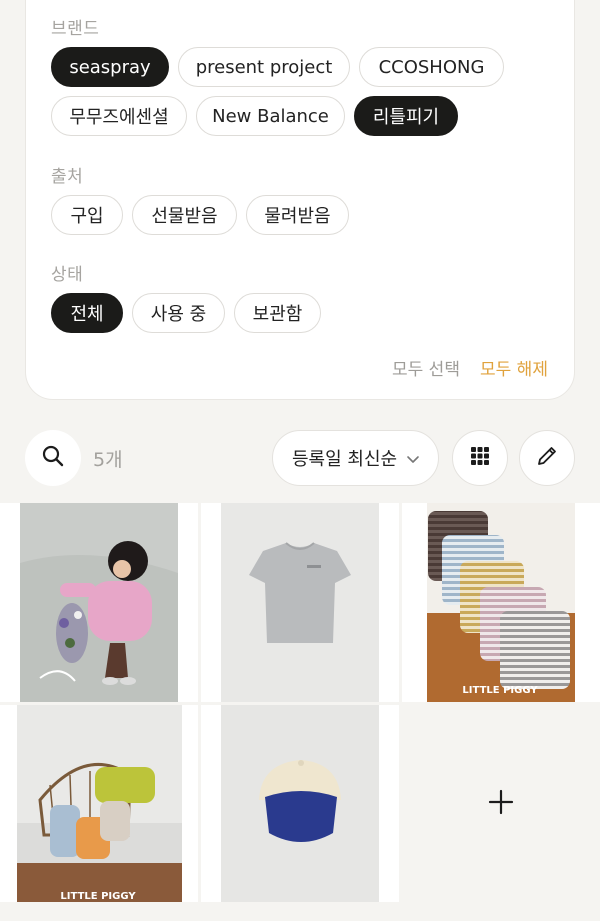 The width and height of the screenshot is (600, 921). I want to click on pencil-icon, so click(547, 458).